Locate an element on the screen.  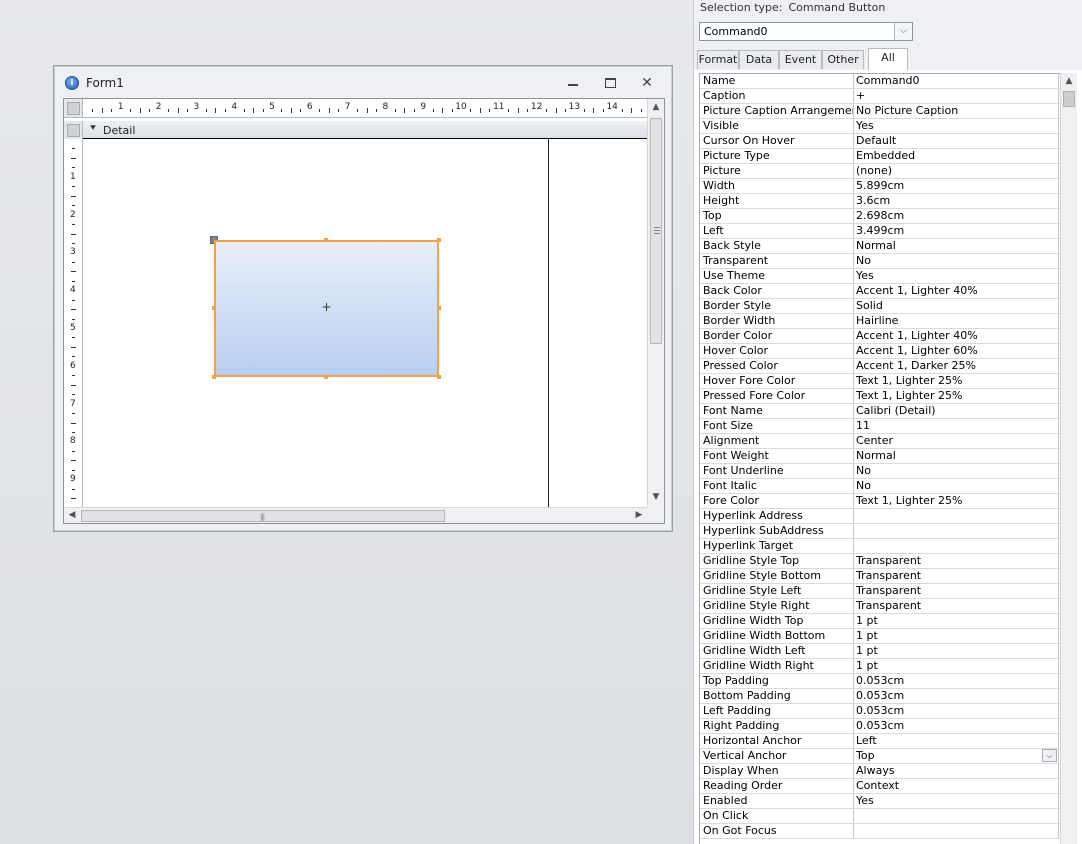
property-row: Top Padding 0.053cm is located at coordinates (880, 681).